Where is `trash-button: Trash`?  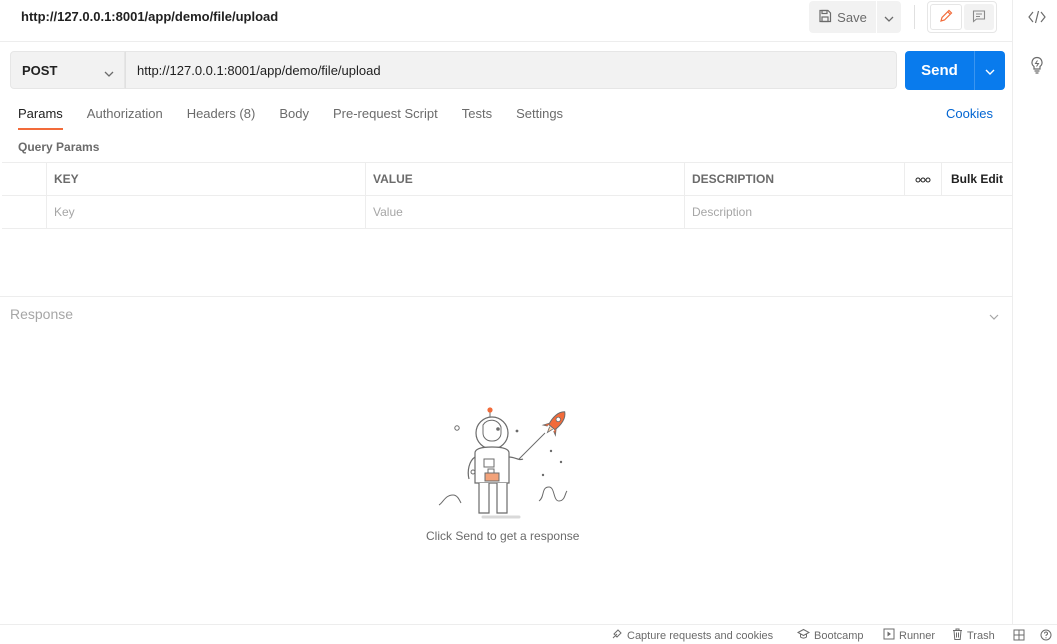 trash-button: Trash is located at coordinates (973, 635).